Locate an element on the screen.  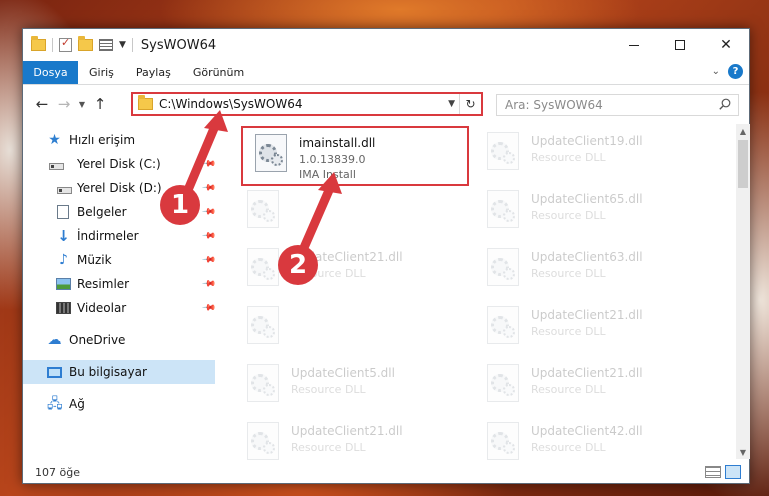
sidebar-item-downloads: ↓ İndirmeler 📌 is located at coordinates (119, 236).